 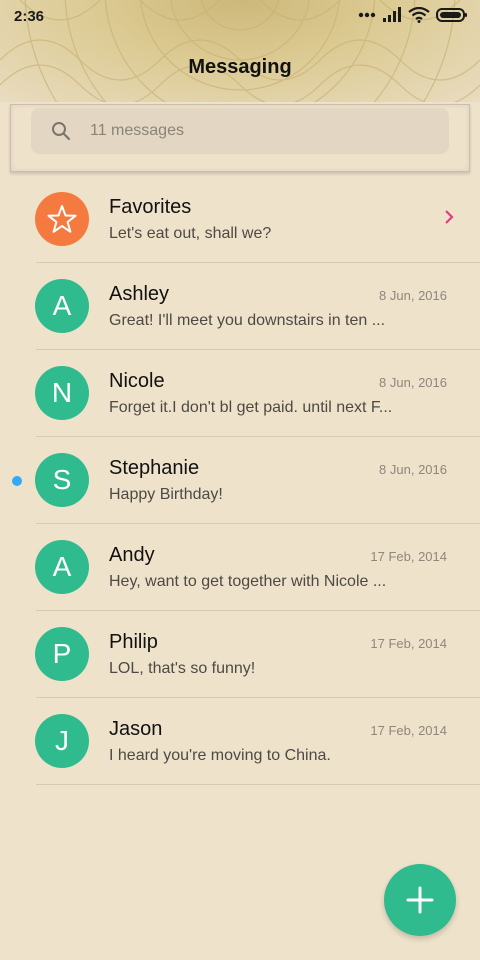 I want to click on status-icons, so click(x=413, y=15).